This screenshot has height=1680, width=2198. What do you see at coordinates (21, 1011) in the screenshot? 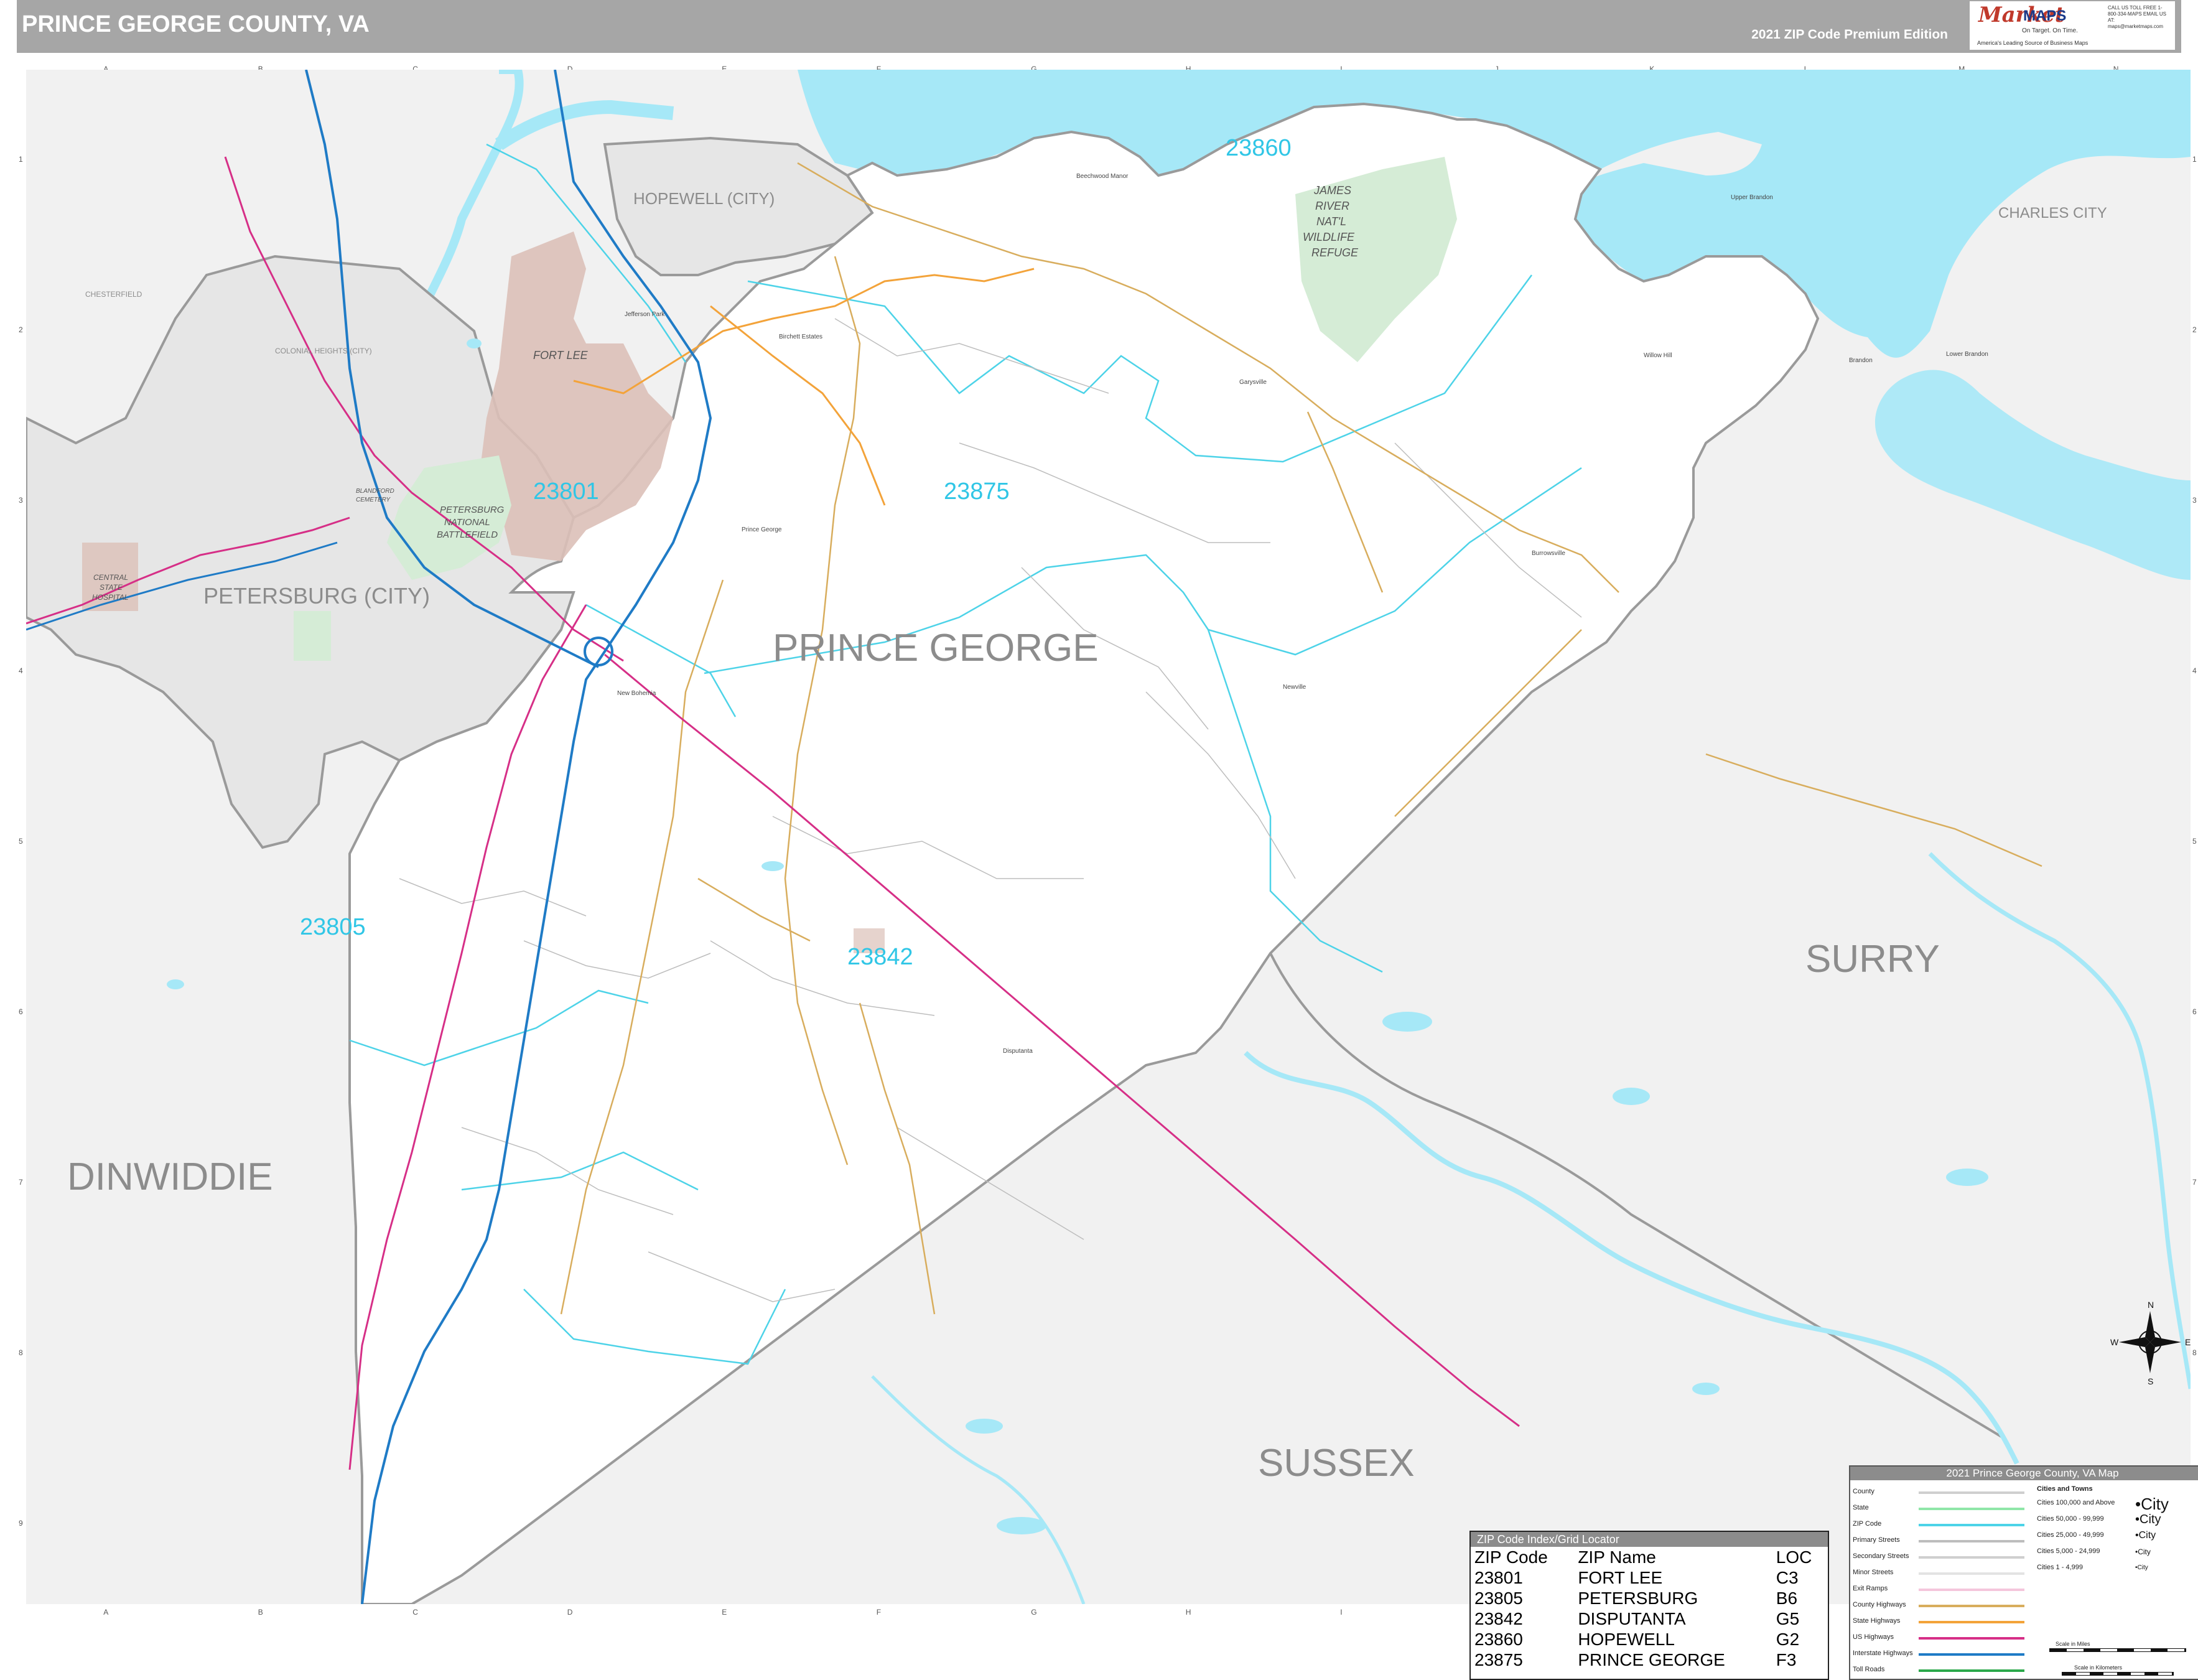
I see `grid-row-label: 6` at bounding box center [21, 1011].